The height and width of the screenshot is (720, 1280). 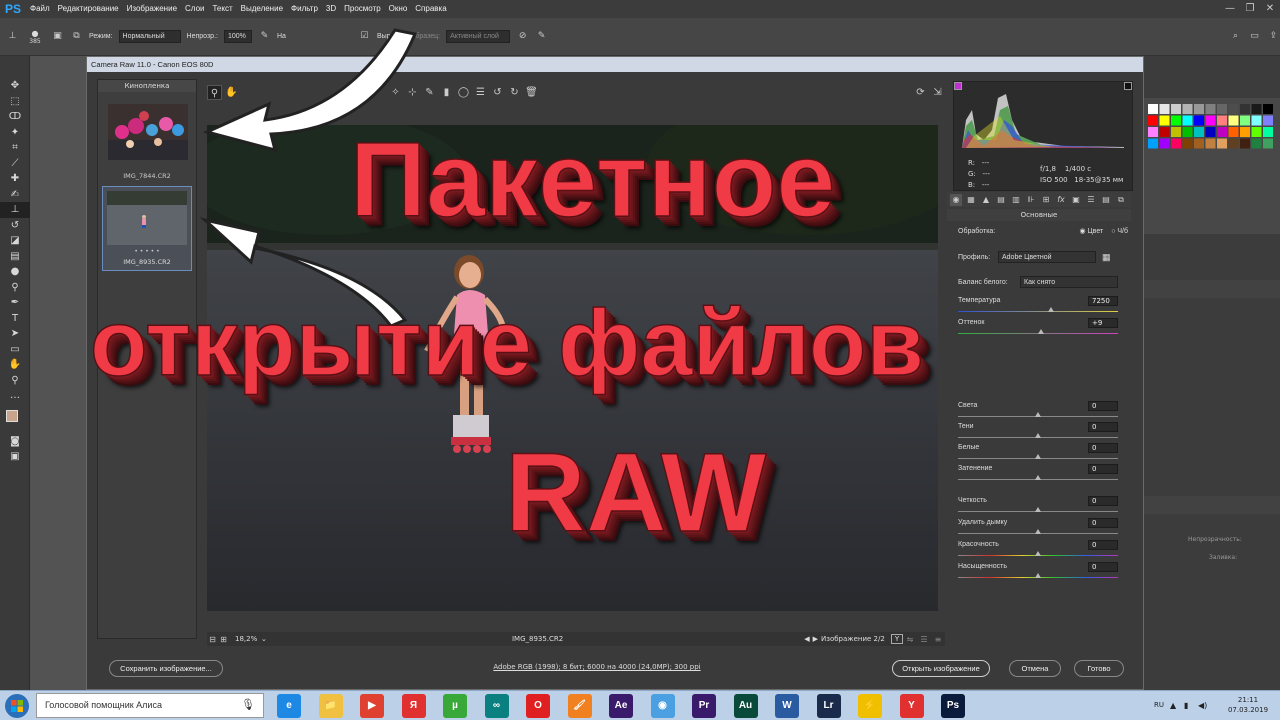 I want to click on slider-value-4: 0, so click(x=1103, y=448).